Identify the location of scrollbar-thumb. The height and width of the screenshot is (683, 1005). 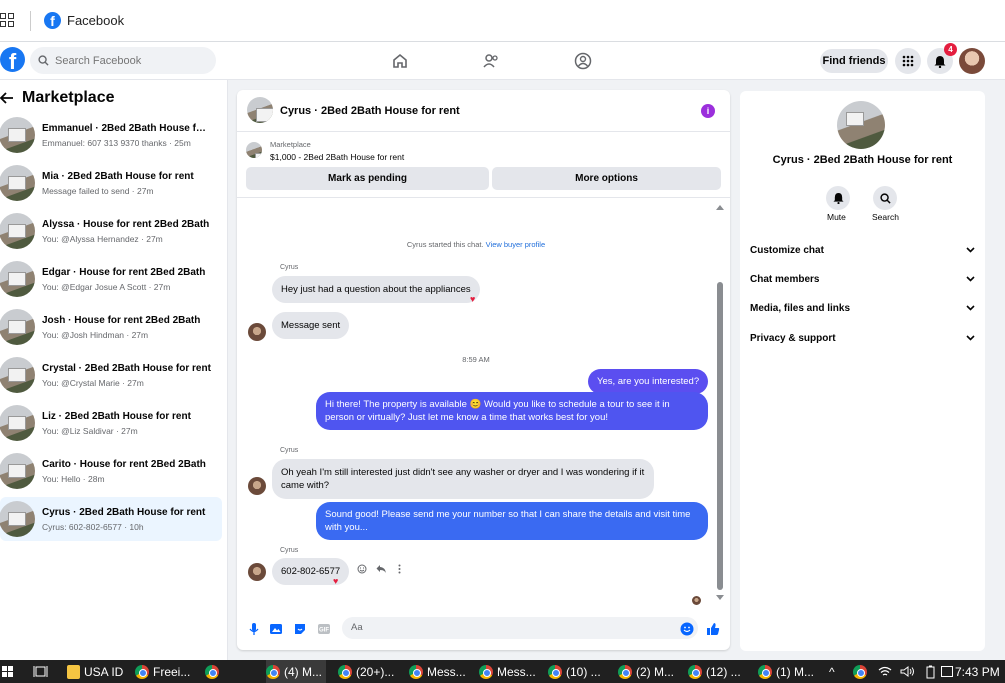
(720, 436).